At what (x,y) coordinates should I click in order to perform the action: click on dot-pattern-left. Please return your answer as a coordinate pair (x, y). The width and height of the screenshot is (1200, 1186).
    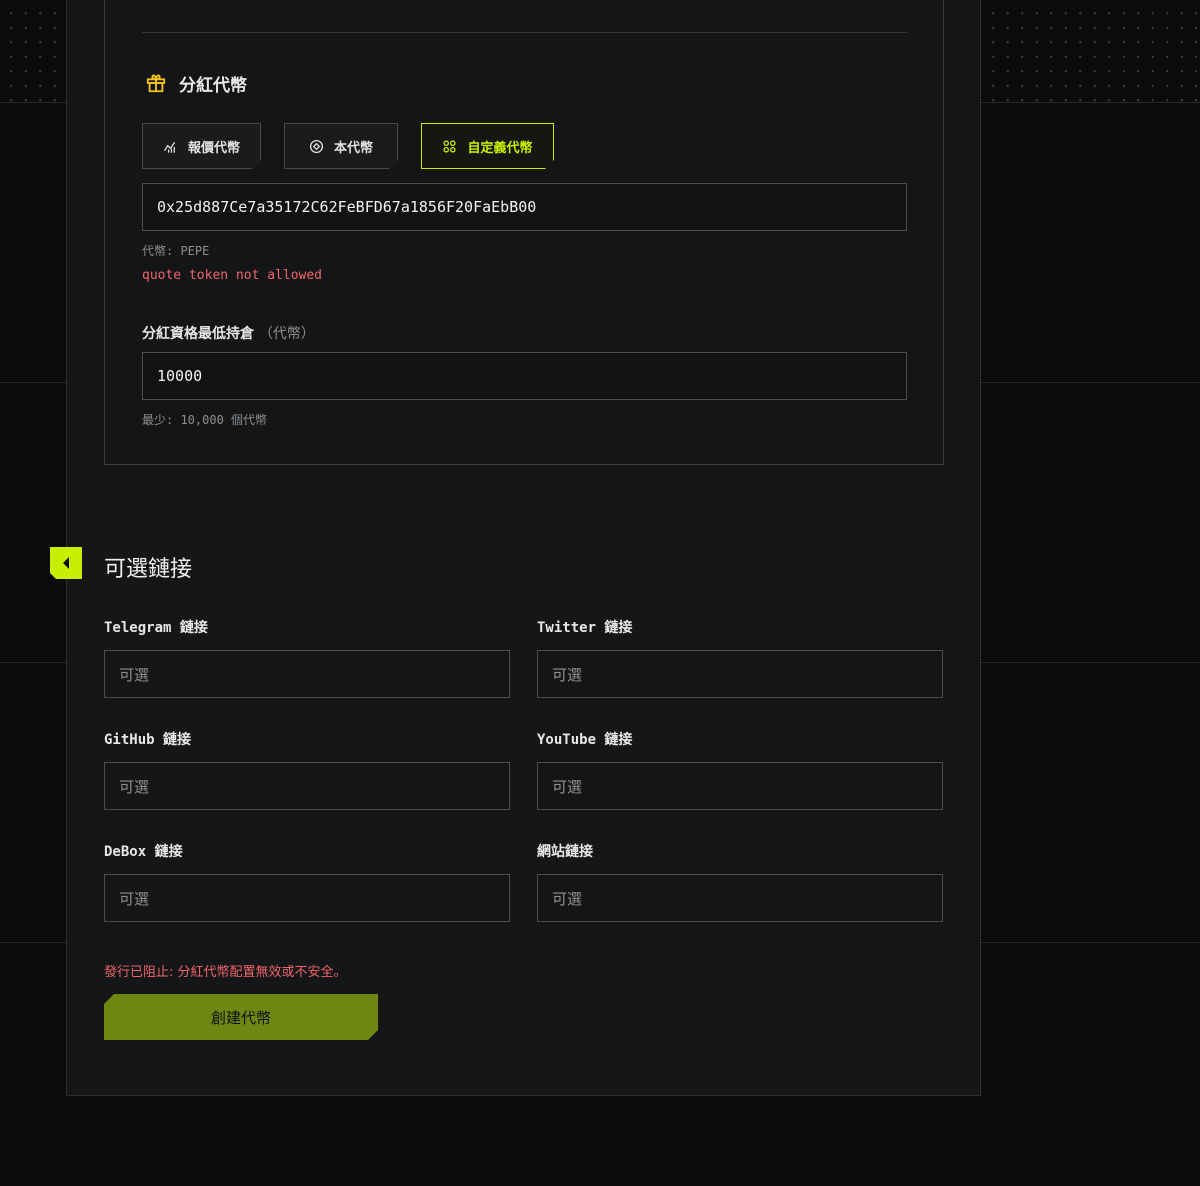
    Looking at the image, I should click on (33, 51).